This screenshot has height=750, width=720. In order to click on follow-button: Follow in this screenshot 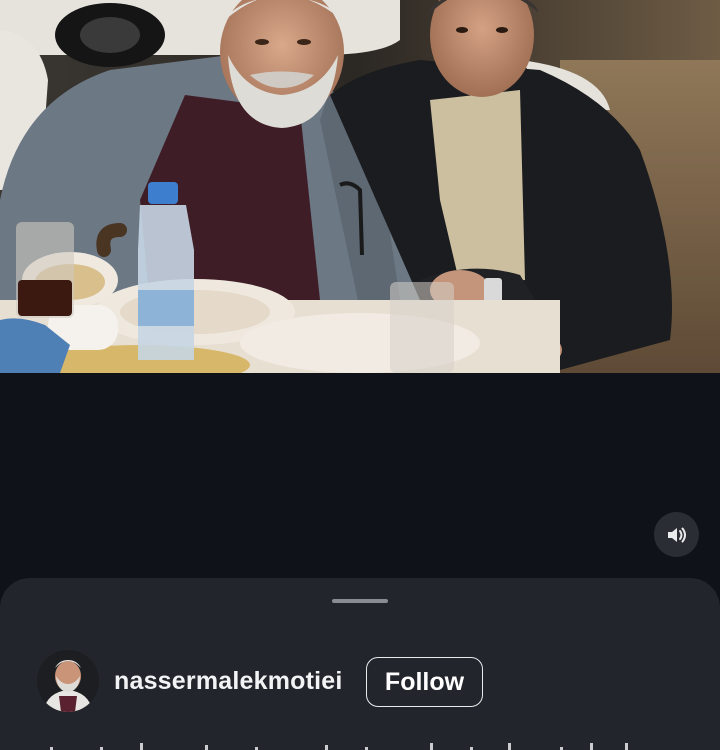, I will do `click(424, 682)`.